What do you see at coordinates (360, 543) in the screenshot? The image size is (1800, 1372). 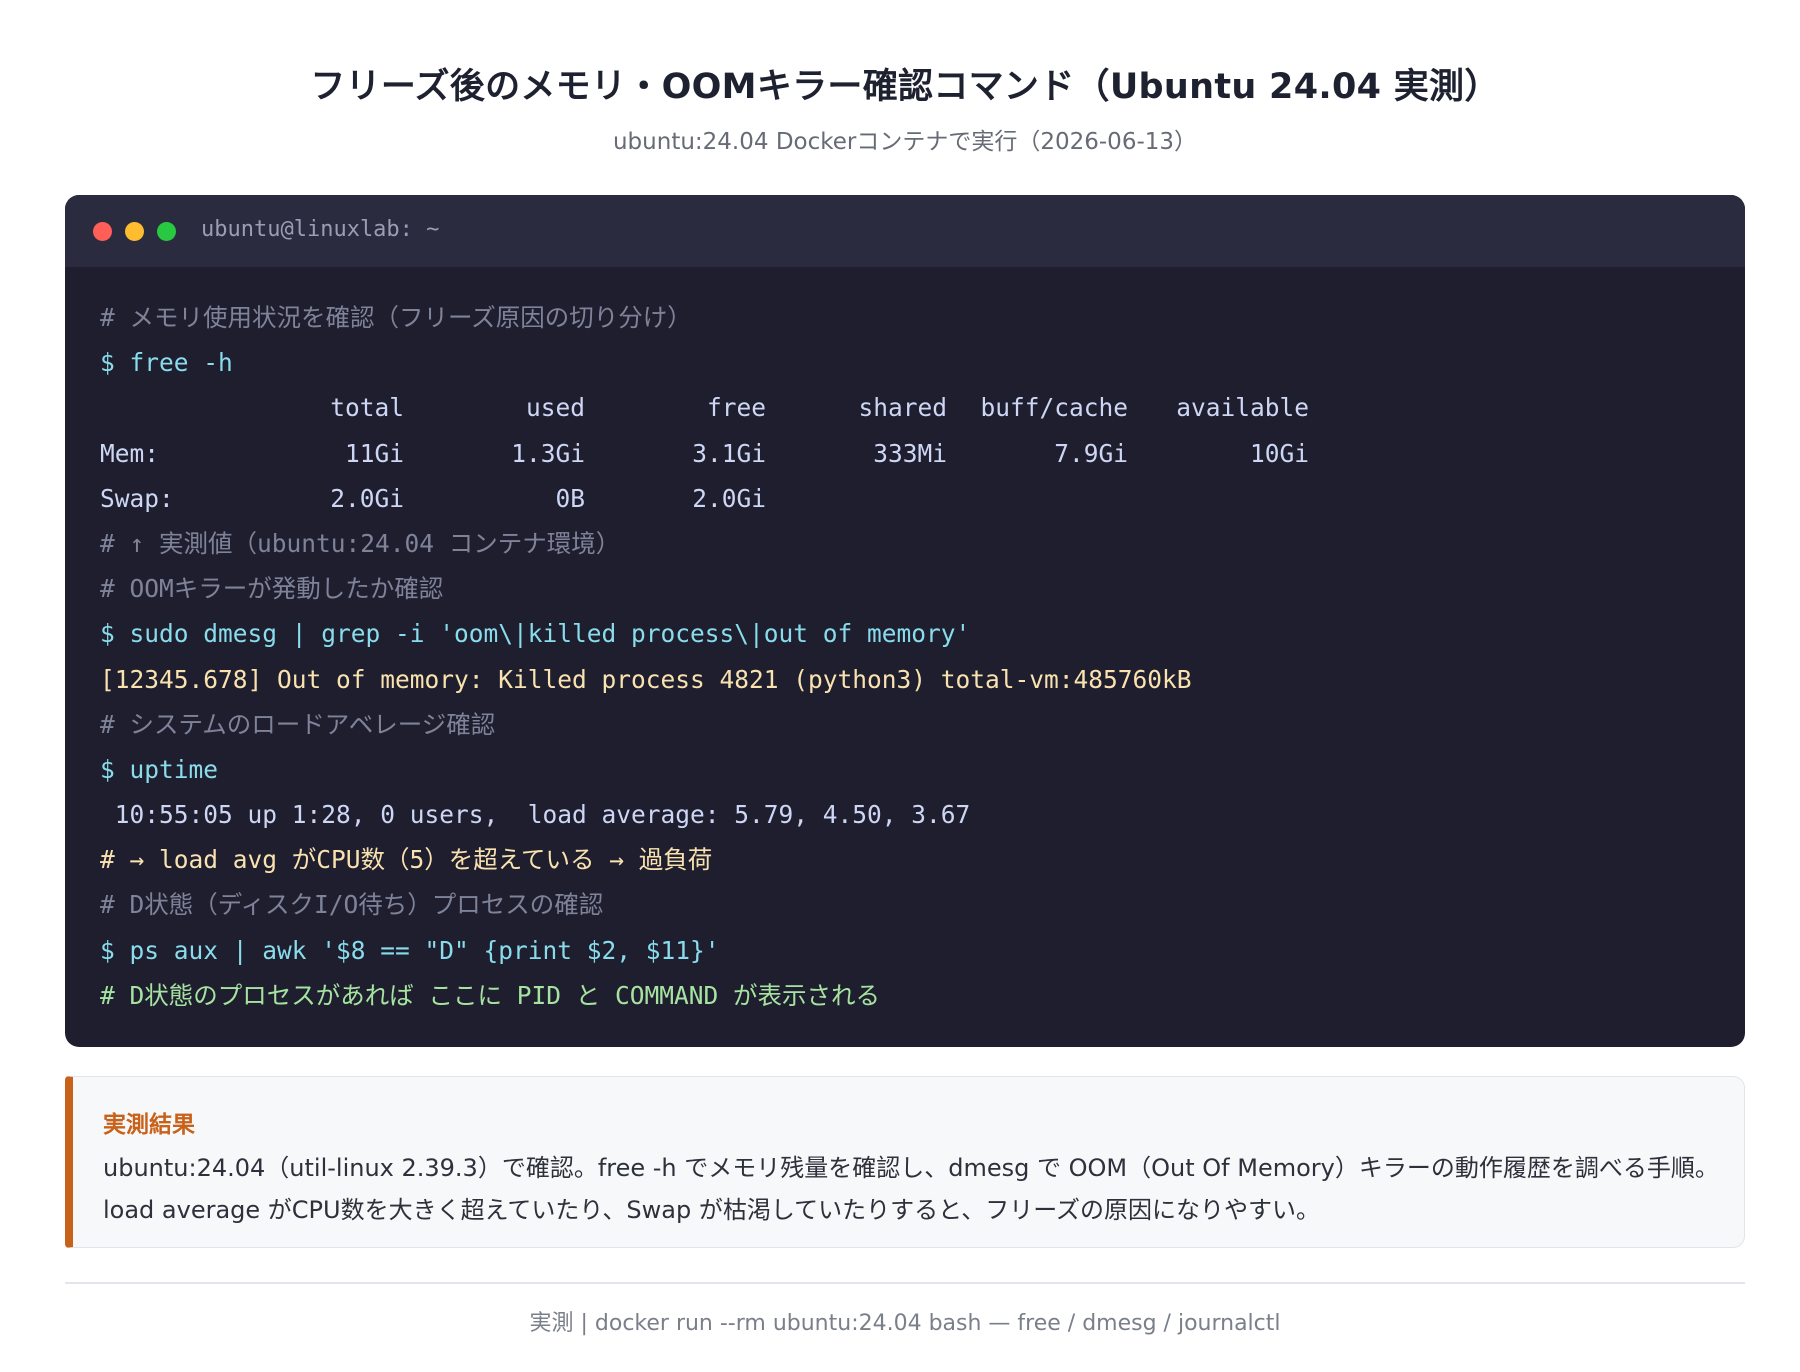 I see `terminal-comment: # ↑ 実測値（ubuntu:24.04 コンテナ環境）` at bounding box center [360, 543].